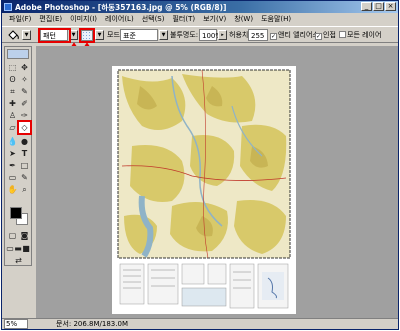 The height and width of the screenshot is (331, 400). Describe the element at coordinates (276, 19) in the screenshot. I see `menu-help: 도움말(H)` at that location.